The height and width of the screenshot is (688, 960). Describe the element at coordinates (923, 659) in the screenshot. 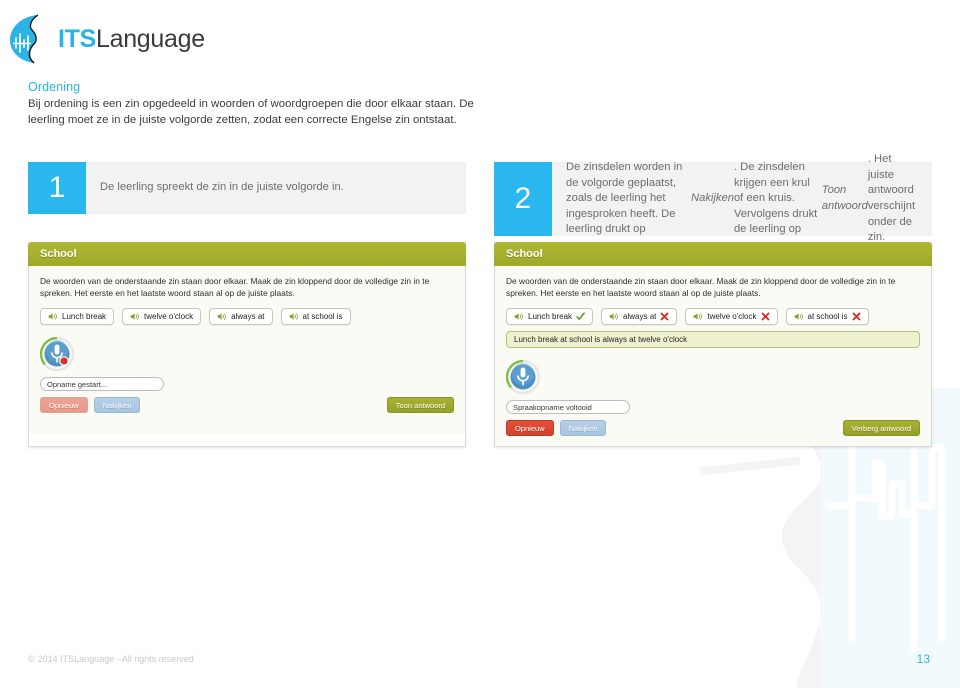

I see `page-number: 13` at that location.